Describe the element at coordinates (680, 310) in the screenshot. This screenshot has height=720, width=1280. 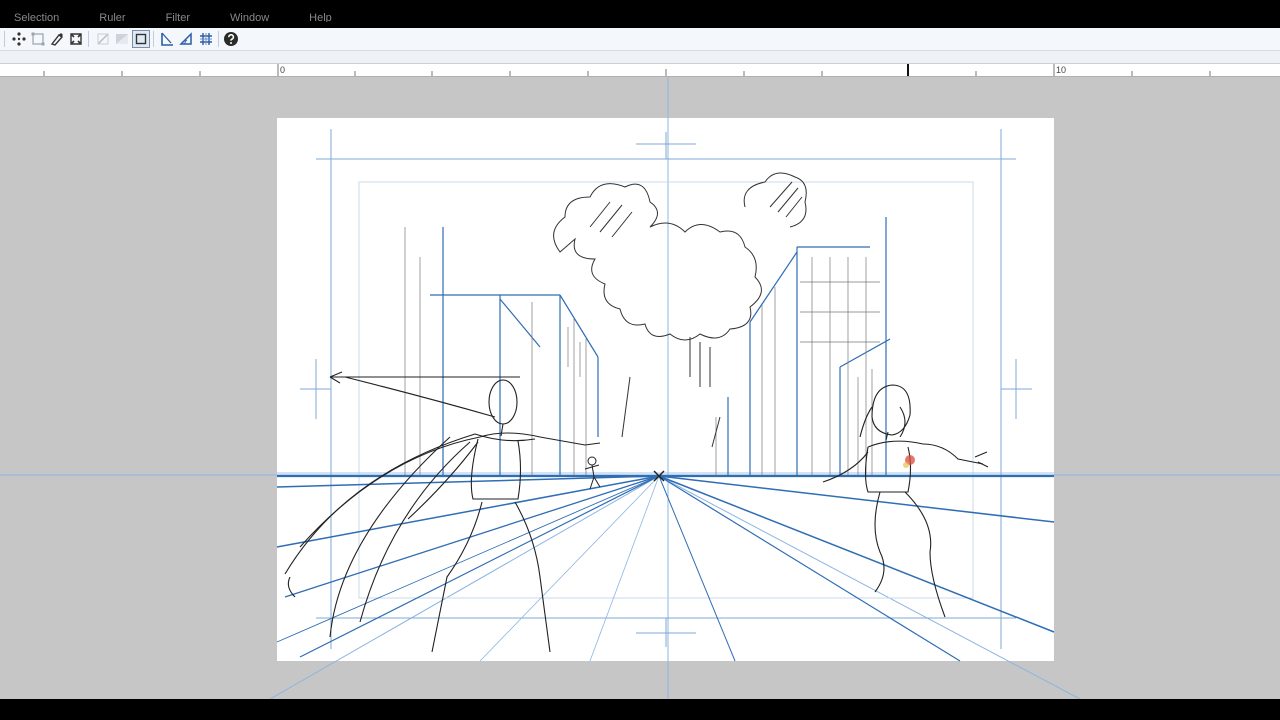
I see `clouds` at that location.